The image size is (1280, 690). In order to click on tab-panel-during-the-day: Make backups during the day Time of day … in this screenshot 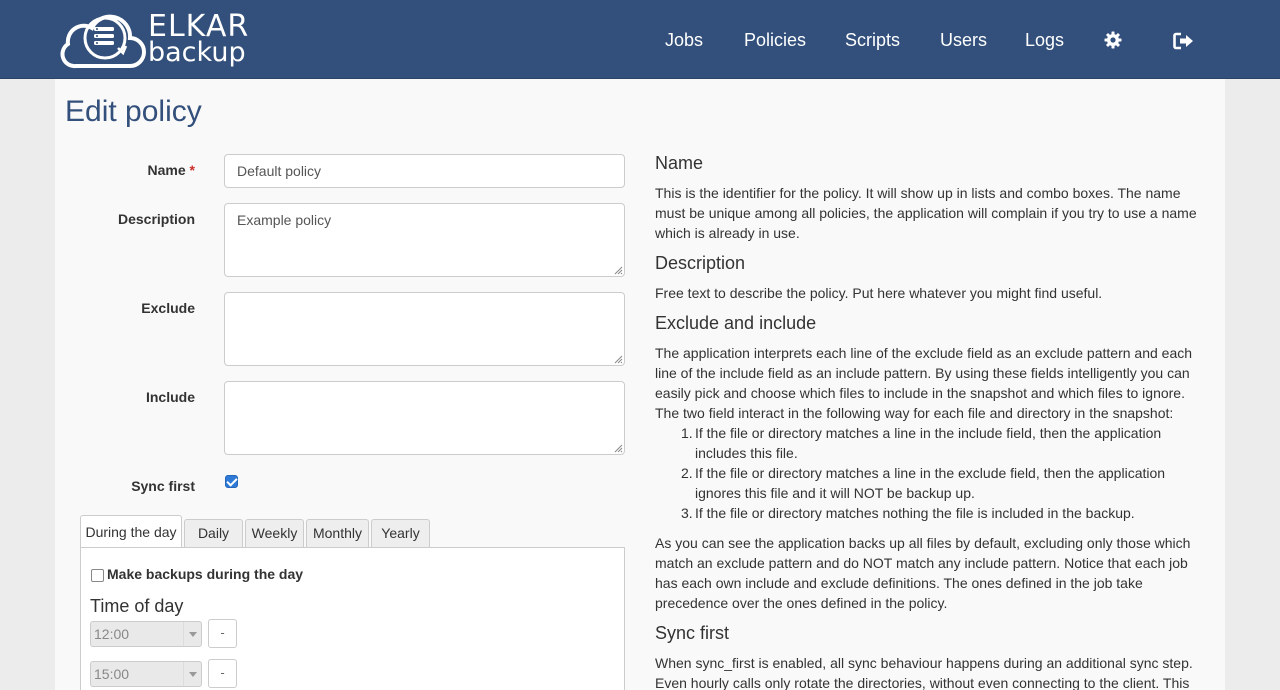, I will do `click(352, 618)`.